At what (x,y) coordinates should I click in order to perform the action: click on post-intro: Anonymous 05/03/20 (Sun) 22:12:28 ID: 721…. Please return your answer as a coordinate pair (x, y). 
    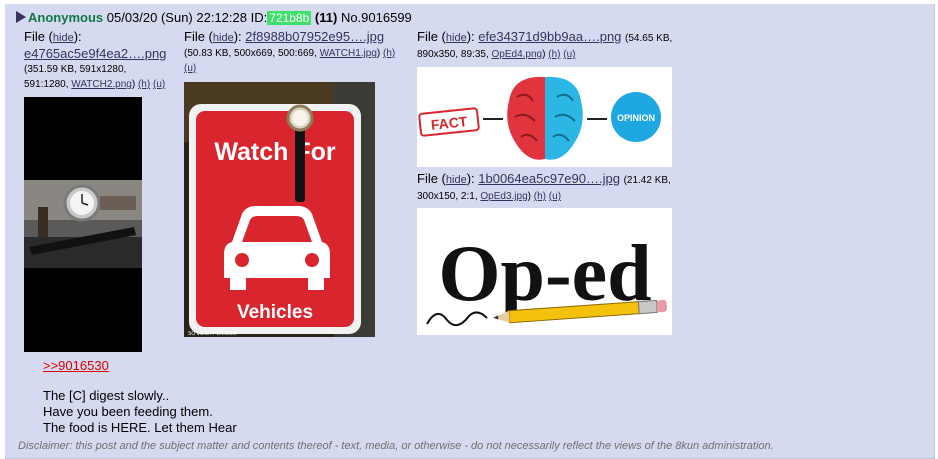
    Looking at the image, I should click on (214, 18).